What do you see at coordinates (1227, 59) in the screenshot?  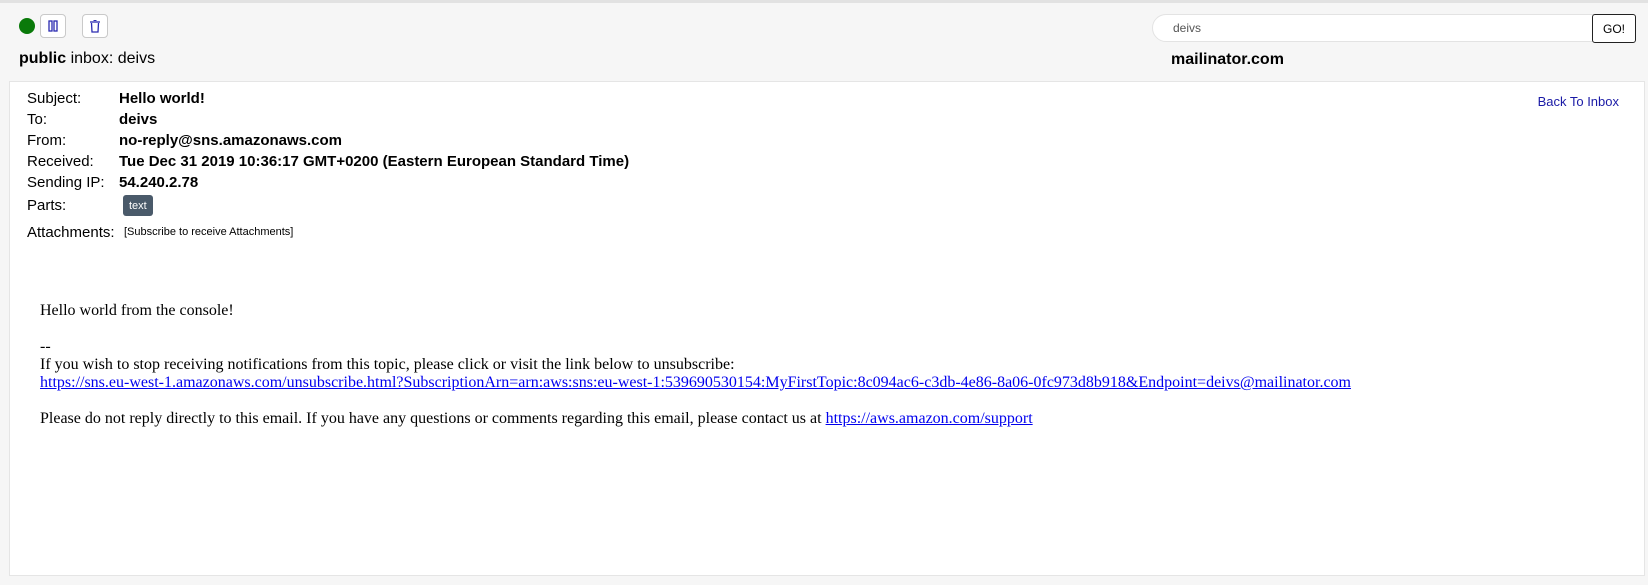 I see `site-domain: mailinator.com` at bounding box center [1227, 59].